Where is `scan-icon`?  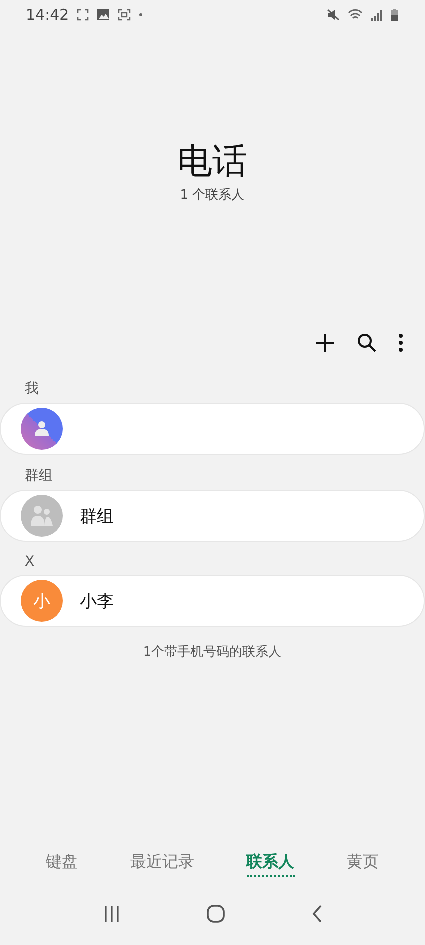 scan-icon is located at coordinates (125, 15).